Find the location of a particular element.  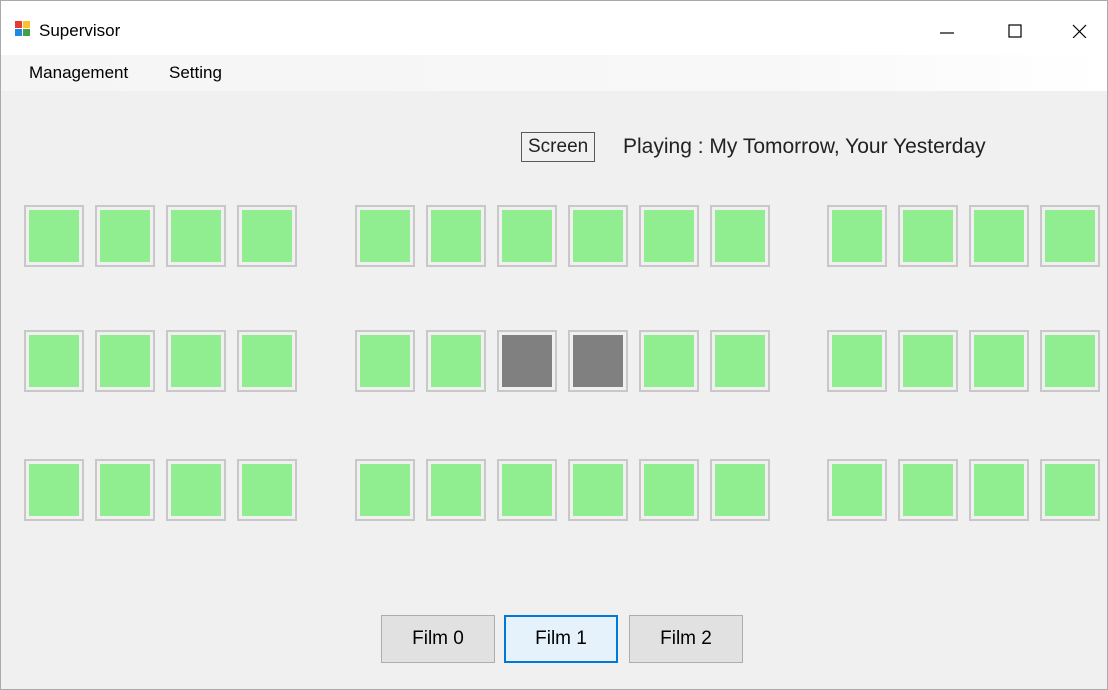

film-0-button: Film 0 is located at coordinates (438, 639).